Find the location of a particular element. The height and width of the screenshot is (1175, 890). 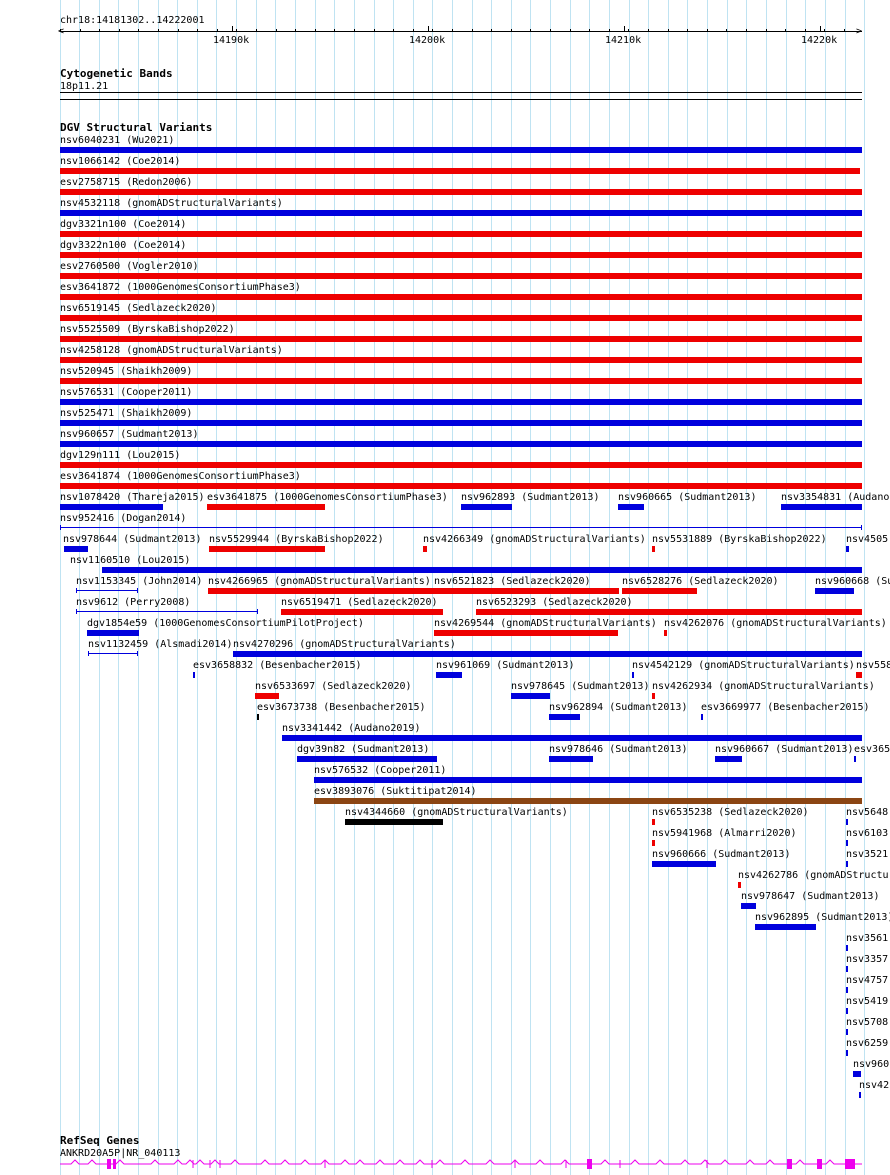

variant-label: nsv960657 (Sudmant2013) is located at coordinates (129, 434).